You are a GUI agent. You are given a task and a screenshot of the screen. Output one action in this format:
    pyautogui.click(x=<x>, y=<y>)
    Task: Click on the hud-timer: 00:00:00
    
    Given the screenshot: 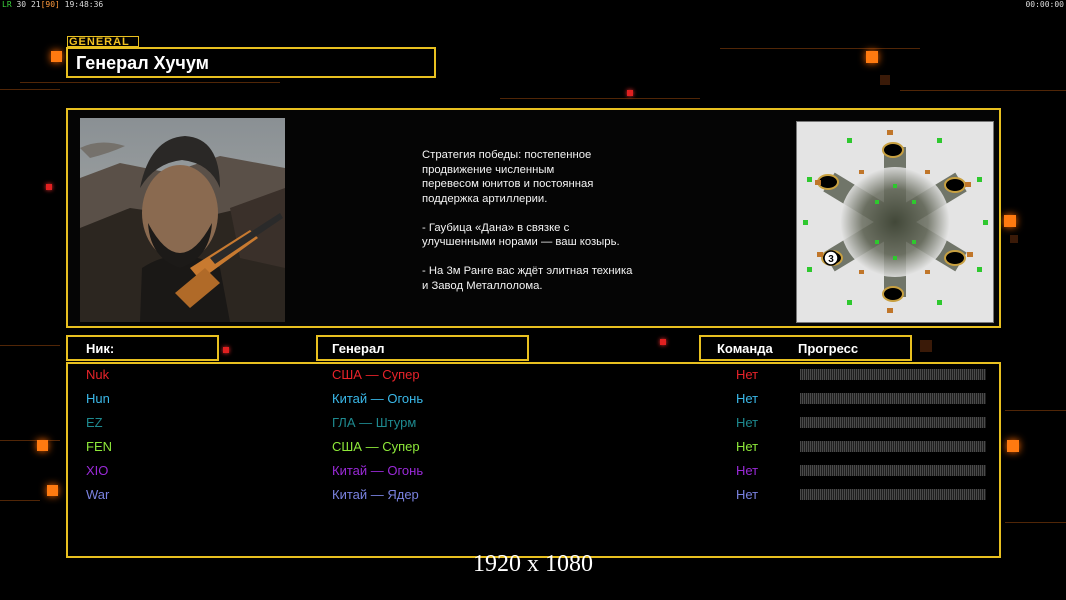 What is the action you would take?
    pyautogui.click(x=1044, y=4)
    